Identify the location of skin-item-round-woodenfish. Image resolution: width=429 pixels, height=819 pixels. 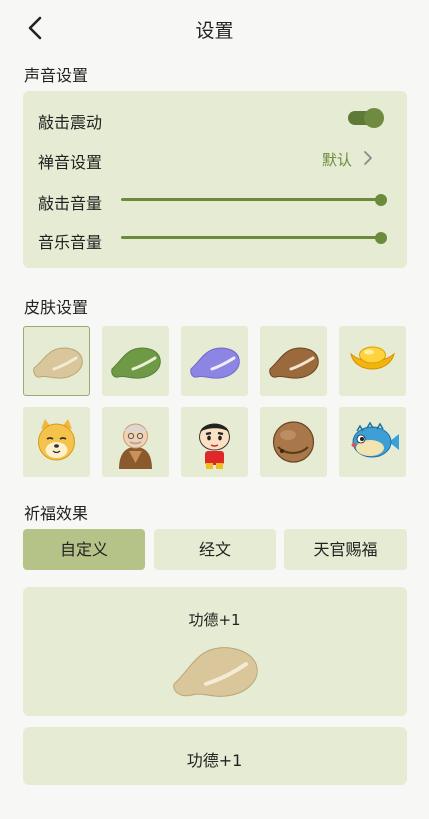
(293, 442).